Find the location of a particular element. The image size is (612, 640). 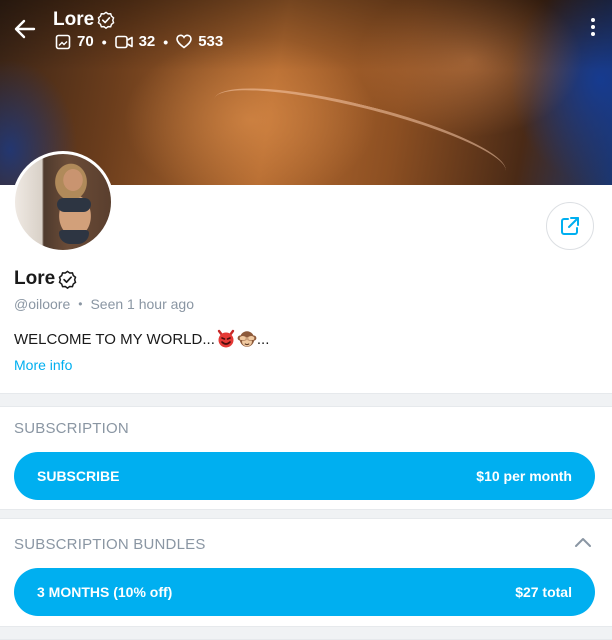

bundles-heading: SUBSCRIPTION BUNDLES is located at coordinates (110, 544).